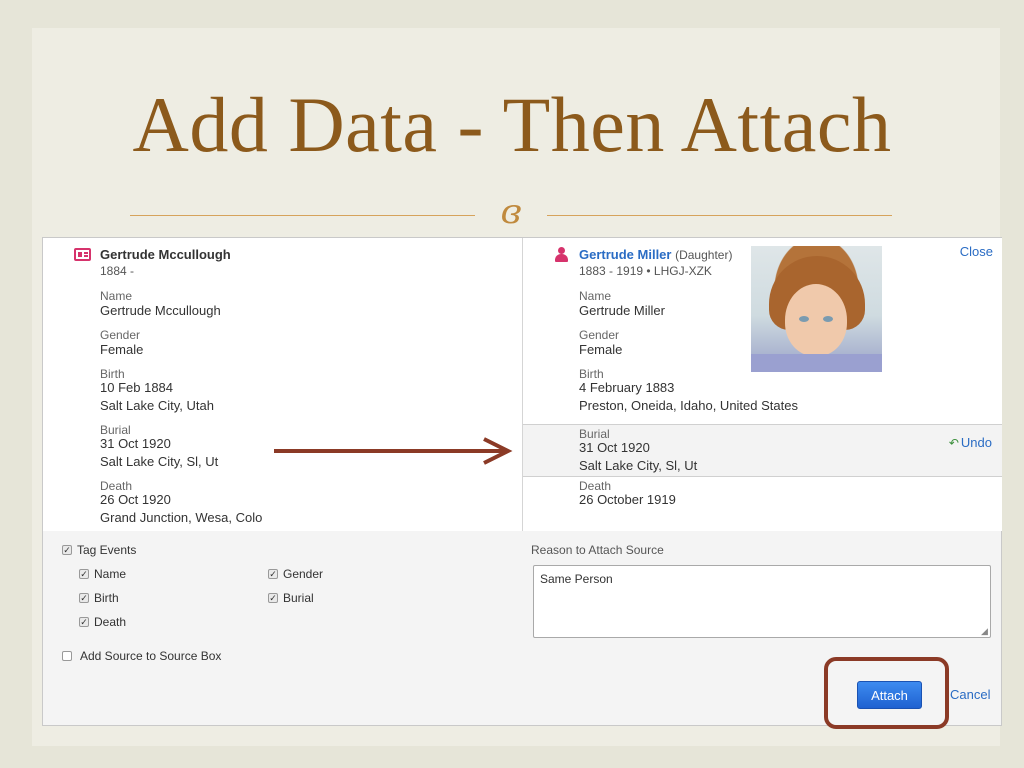 Image resolution: width=1024 pixels, height=768 pixels. Describe the element at coordinates (120, 335) in the screenshot. I see `source-field-label-gender: Gender` at that location.